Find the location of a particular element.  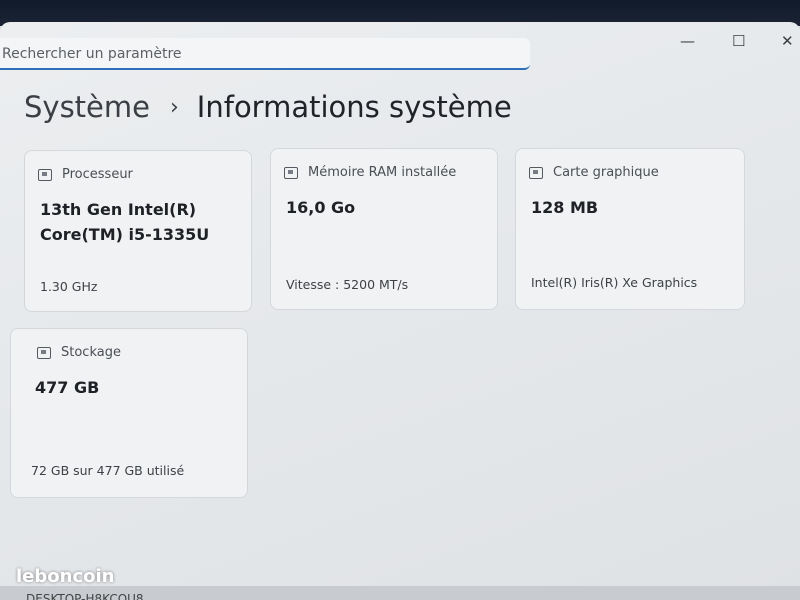

gpu-value: 128 MB is located at coordinates (565, 207).